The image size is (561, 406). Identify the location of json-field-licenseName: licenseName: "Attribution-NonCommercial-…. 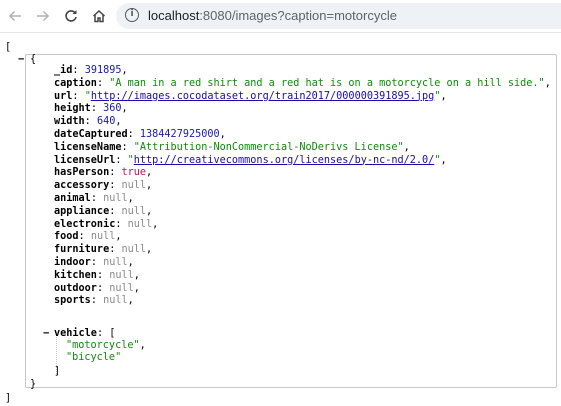
(232, 147).